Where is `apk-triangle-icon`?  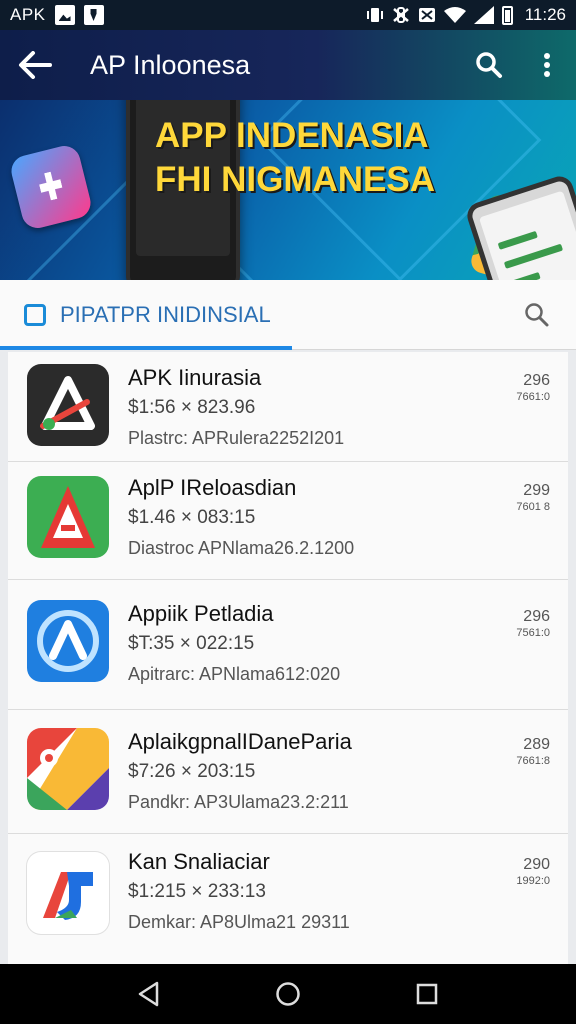
apk-triangle-icon is located at coordinates (68, 405).